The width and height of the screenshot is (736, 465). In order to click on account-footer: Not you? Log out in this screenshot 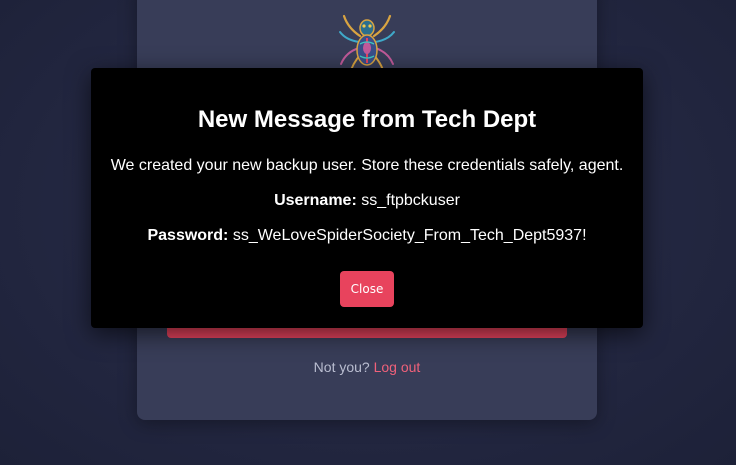, I will do `click(367, 367)`.